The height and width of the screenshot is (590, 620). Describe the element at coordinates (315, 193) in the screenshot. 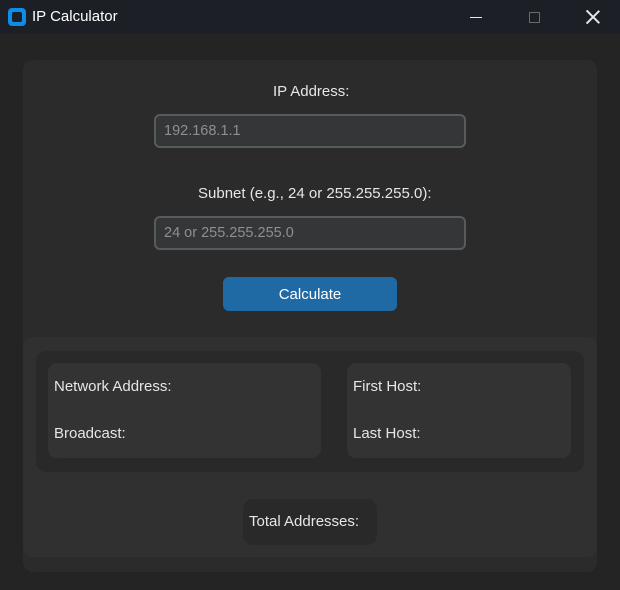

I see `subnet-label: Subnet (e.g., 24 or 255.255.255.0):` at that location.